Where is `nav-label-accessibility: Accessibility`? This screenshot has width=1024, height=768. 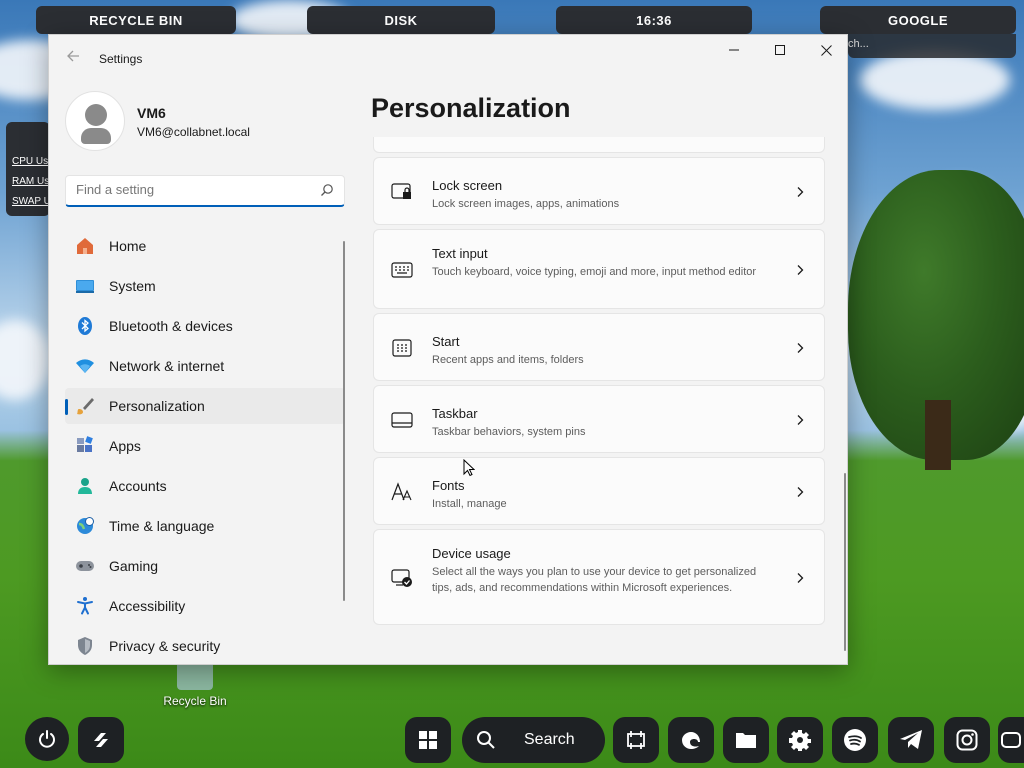 nav-label-accessibility: Accessibility is located at coordinates (147, 606).